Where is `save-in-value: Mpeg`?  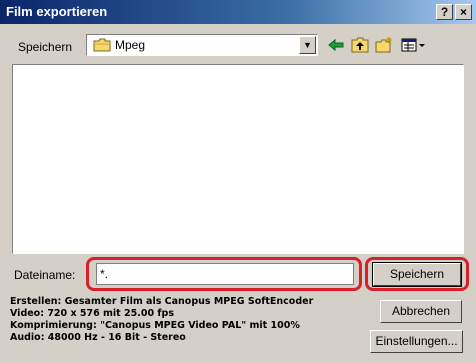
save-in-value: Mpeg is located at coordinates (130, 45).